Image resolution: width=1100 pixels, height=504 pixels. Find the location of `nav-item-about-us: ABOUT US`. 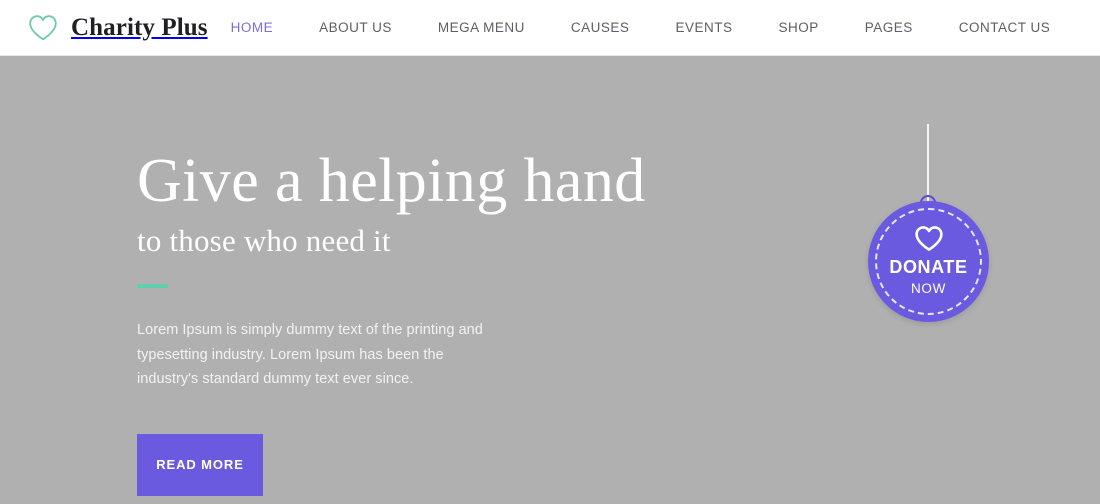

nav-item-about-us: ABOUT US is located at coordinates (355, 28).